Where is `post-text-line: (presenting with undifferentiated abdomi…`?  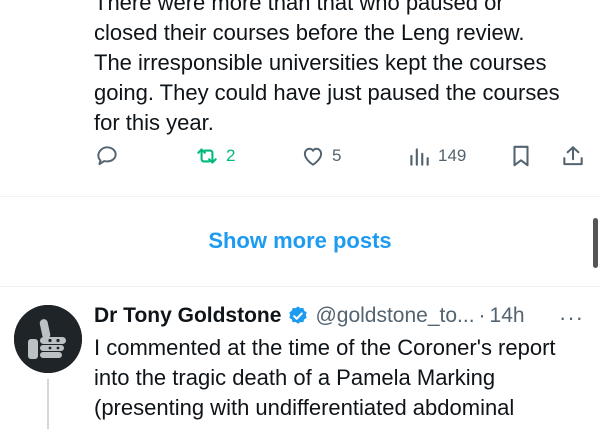
post-text-line: (presenting with undifferentiated abdomi… is located at coordinates (304, 407).